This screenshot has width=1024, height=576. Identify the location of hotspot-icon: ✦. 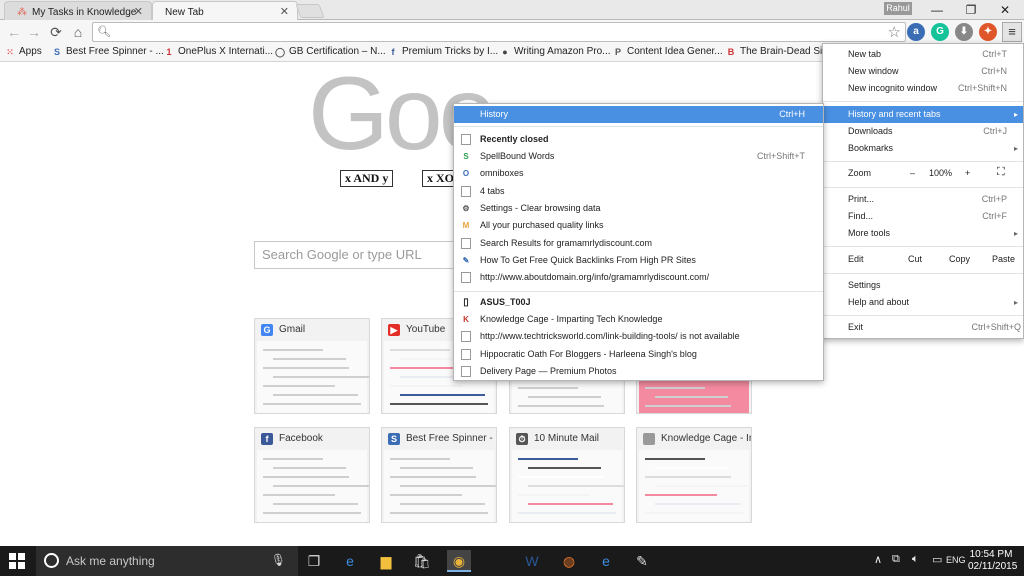
(988, 32).